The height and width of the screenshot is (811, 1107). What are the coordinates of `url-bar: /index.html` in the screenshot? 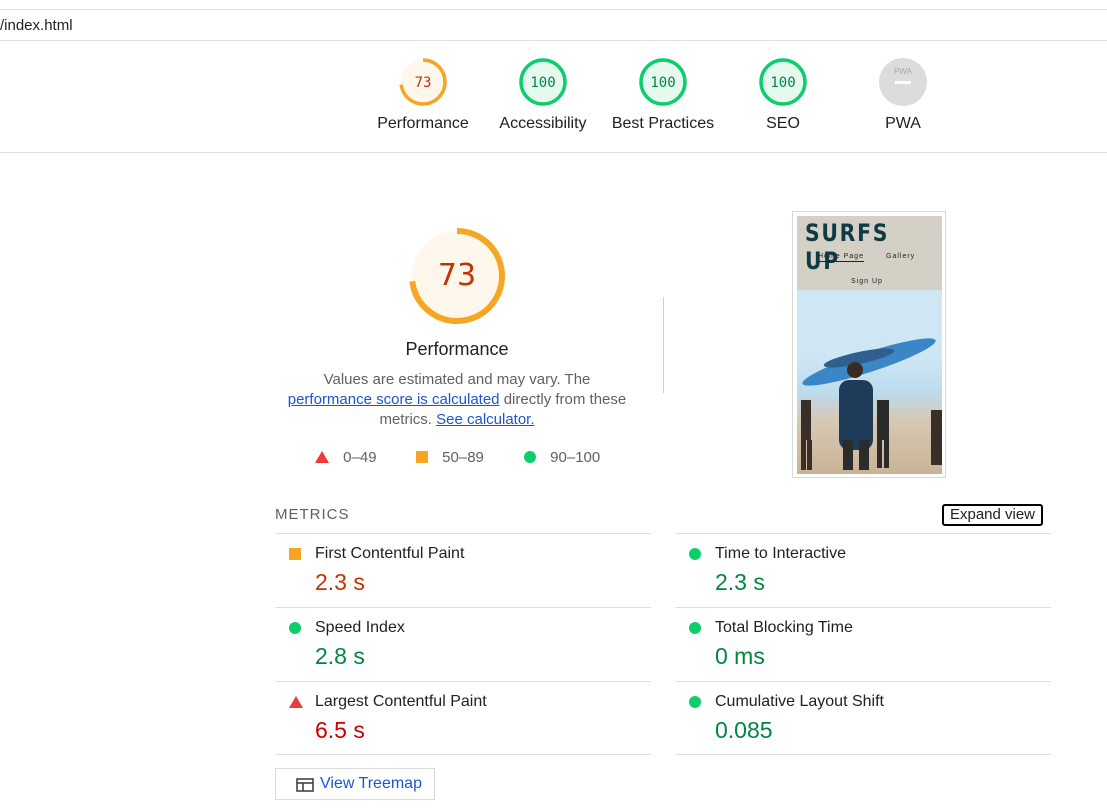 It's located at (553, 25).